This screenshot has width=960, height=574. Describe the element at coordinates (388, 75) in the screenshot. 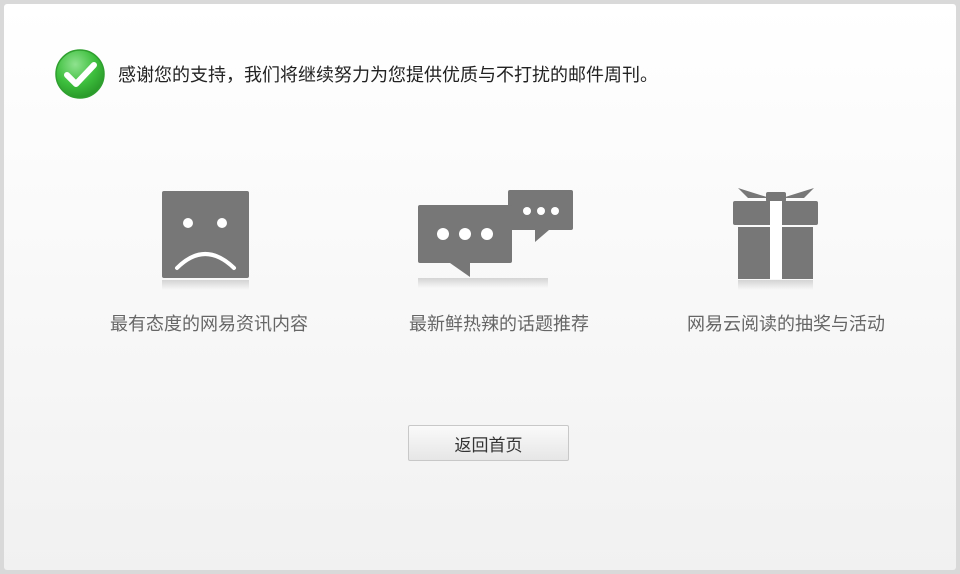

I see `success-message: 感谢您的支持，我们将继续努力为您提供优质与不打扰的邮件周刊。` at that location.